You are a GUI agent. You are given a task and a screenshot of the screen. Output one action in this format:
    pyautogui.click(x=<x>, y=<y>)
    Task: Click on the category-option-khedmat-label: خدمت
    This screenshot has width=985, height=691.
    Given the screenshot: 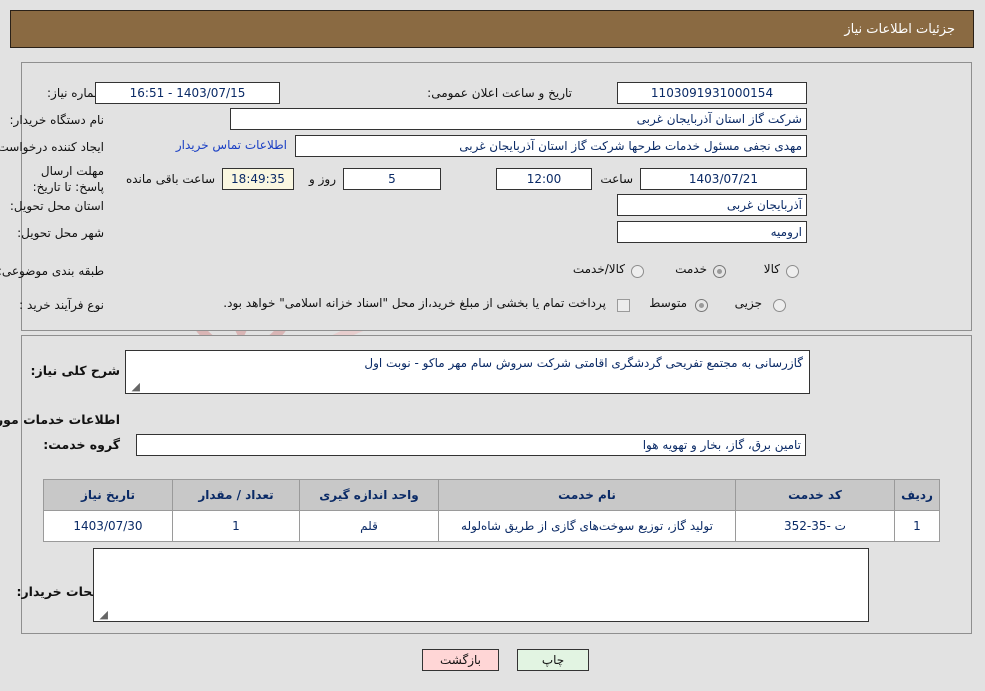 What is the action you would take?
    pyautogui.click(x=692, y=269)
    